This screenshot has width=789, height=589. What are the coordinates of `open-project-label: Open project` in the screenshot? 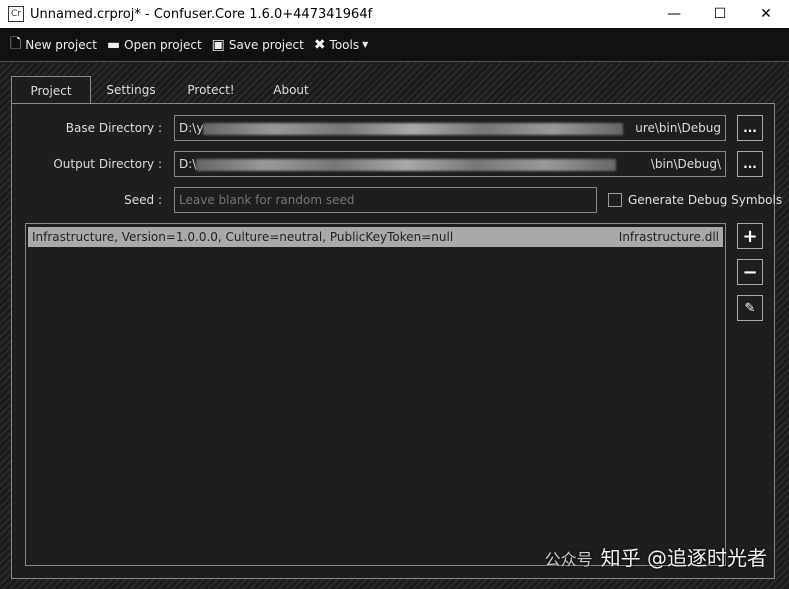 It's located at (163, 44).